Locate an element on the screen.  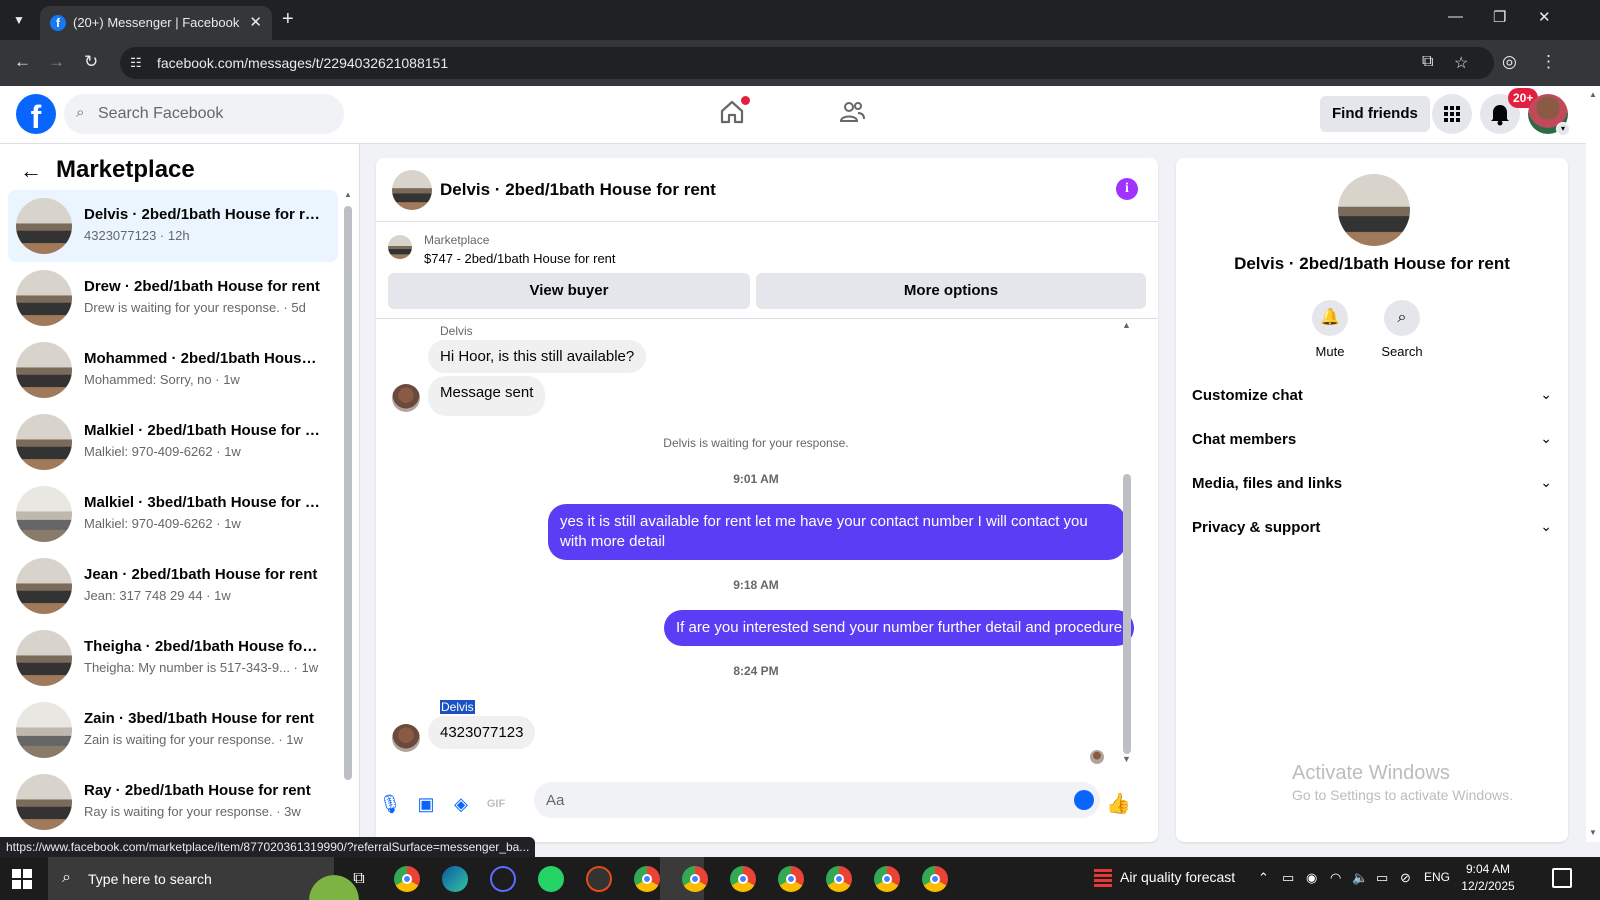
chat-avatar is located at coordinates (412, 190).